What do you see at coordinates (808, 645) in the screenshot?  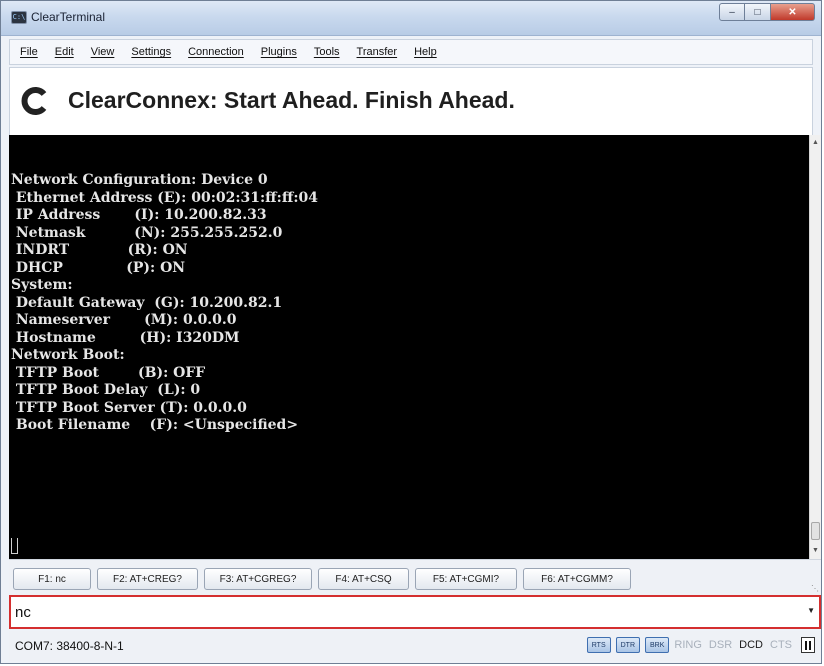 I see `pause-icon` at bounding box center [808, 645].